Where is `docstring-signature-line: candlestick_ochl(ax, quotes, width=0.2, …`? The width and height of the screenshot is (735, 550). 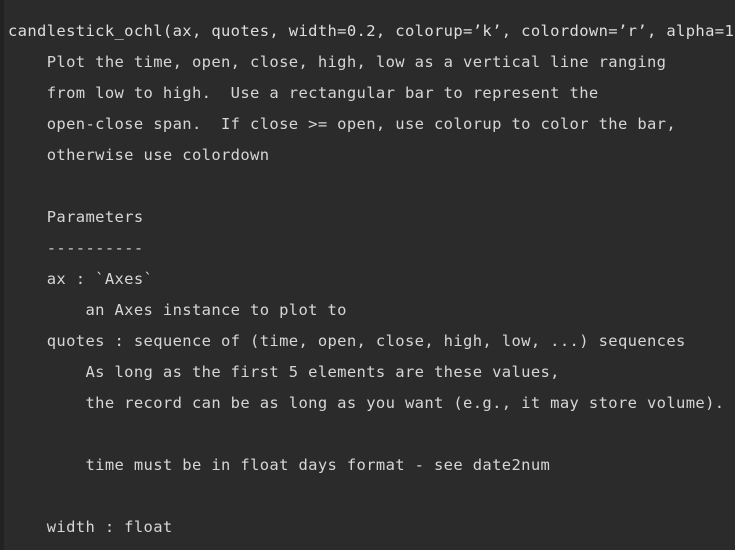 docstring-signature-line: candlestick_ochl(ax, quotes, width=0.2, … is located at coordinates (371, 31).